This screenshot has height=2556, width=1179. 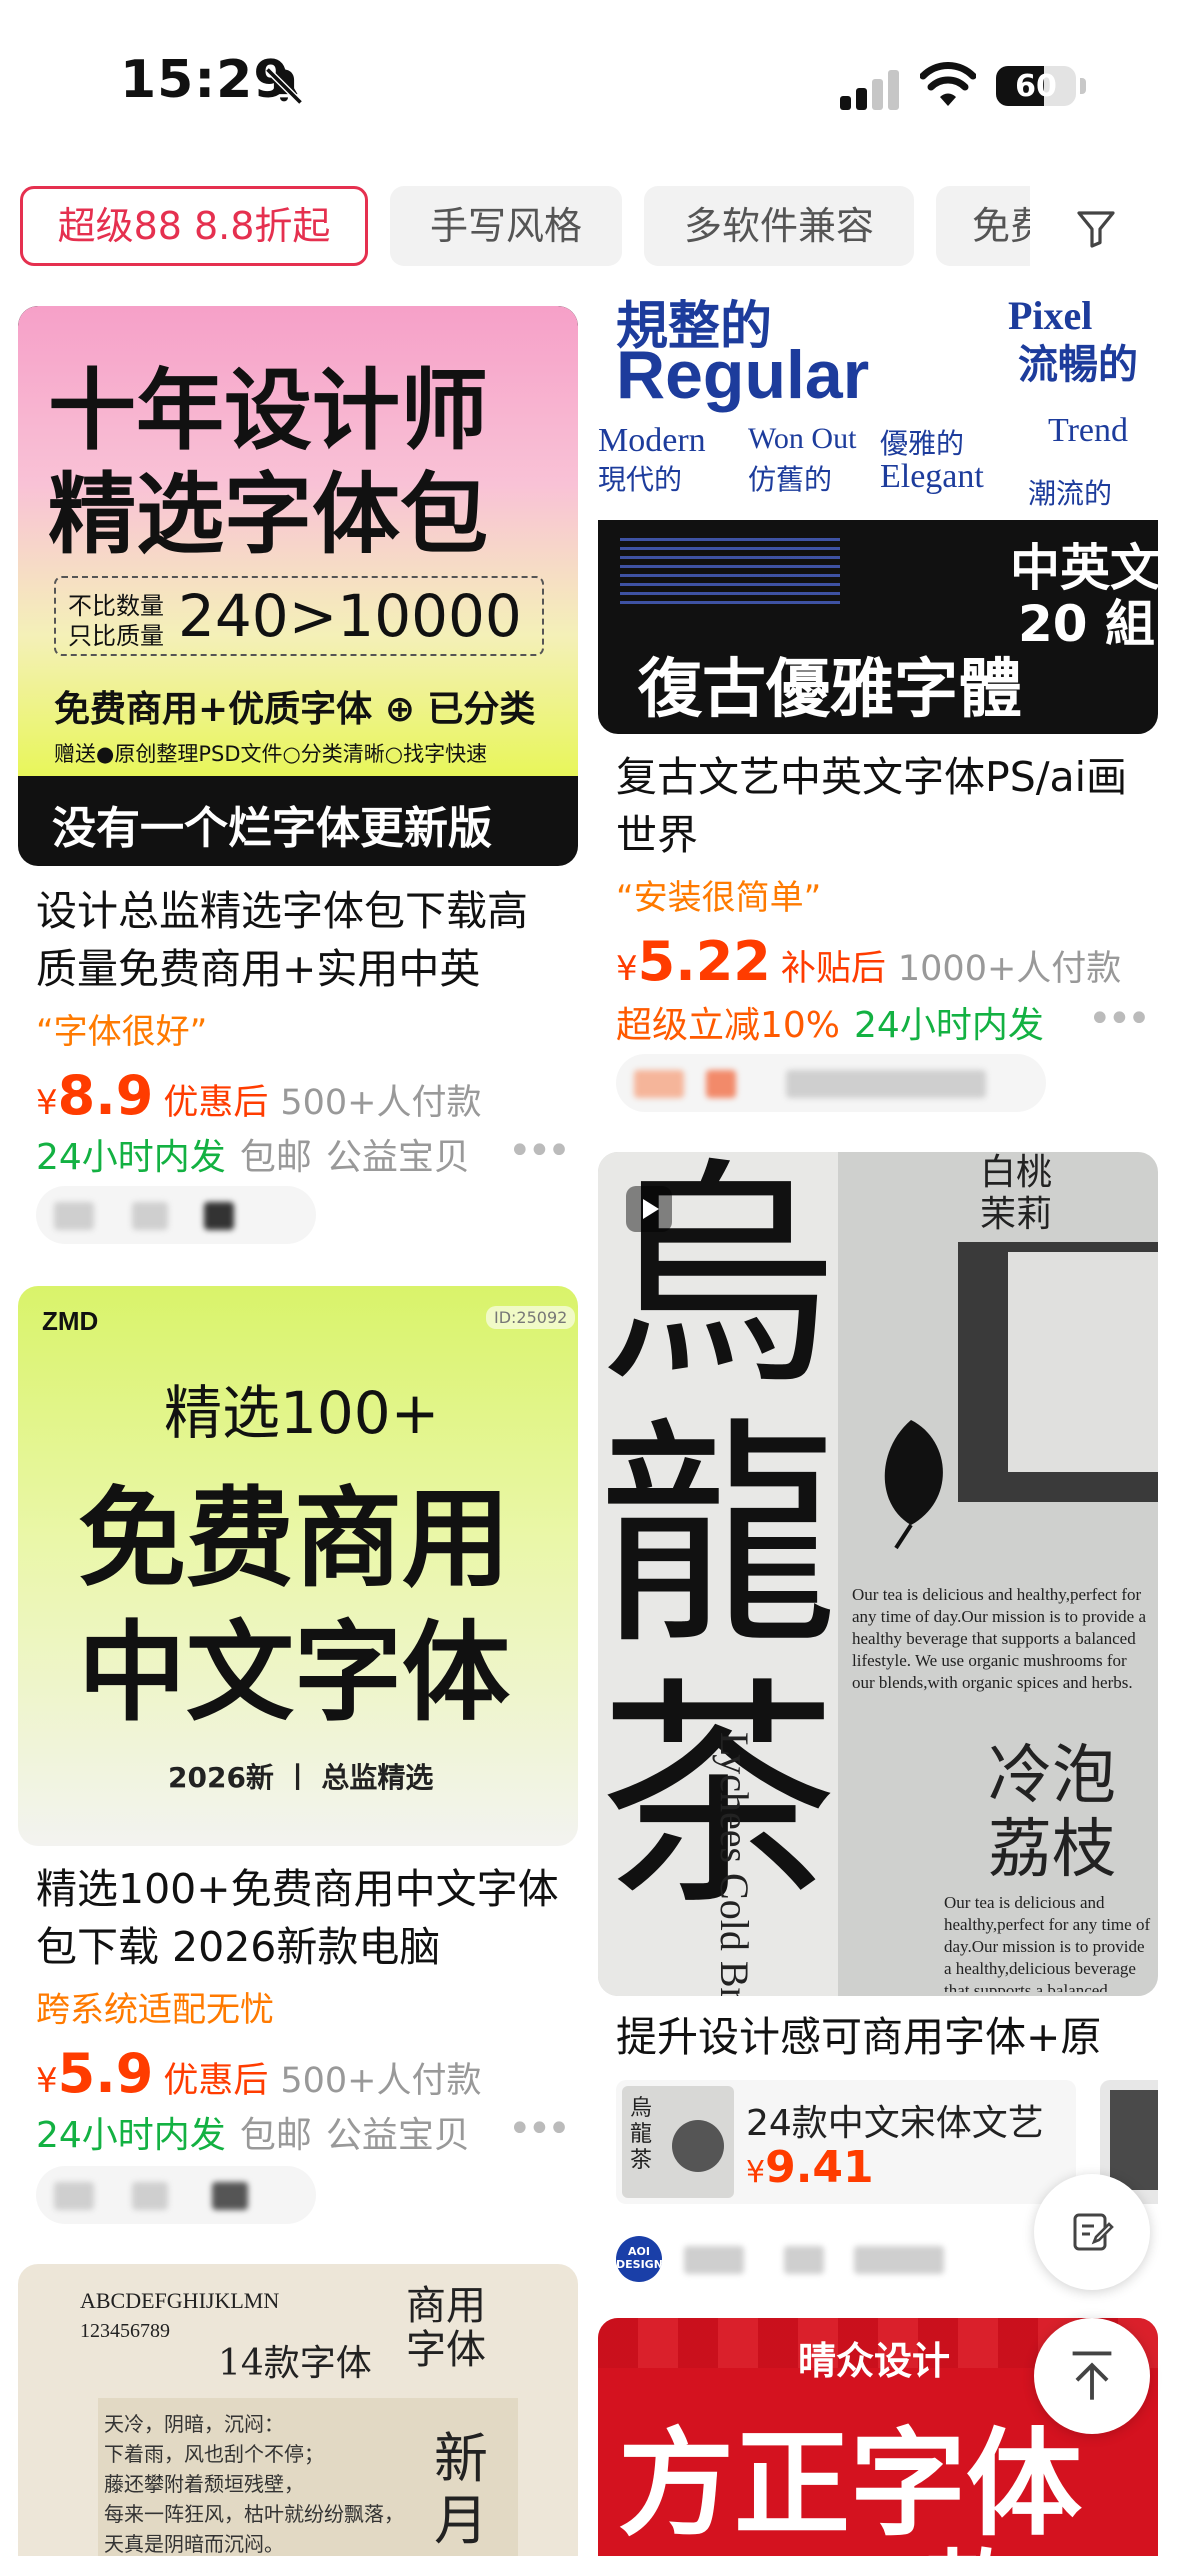 I want to click on related-item-price: ¥9.41, so click(x=810, y=2167).